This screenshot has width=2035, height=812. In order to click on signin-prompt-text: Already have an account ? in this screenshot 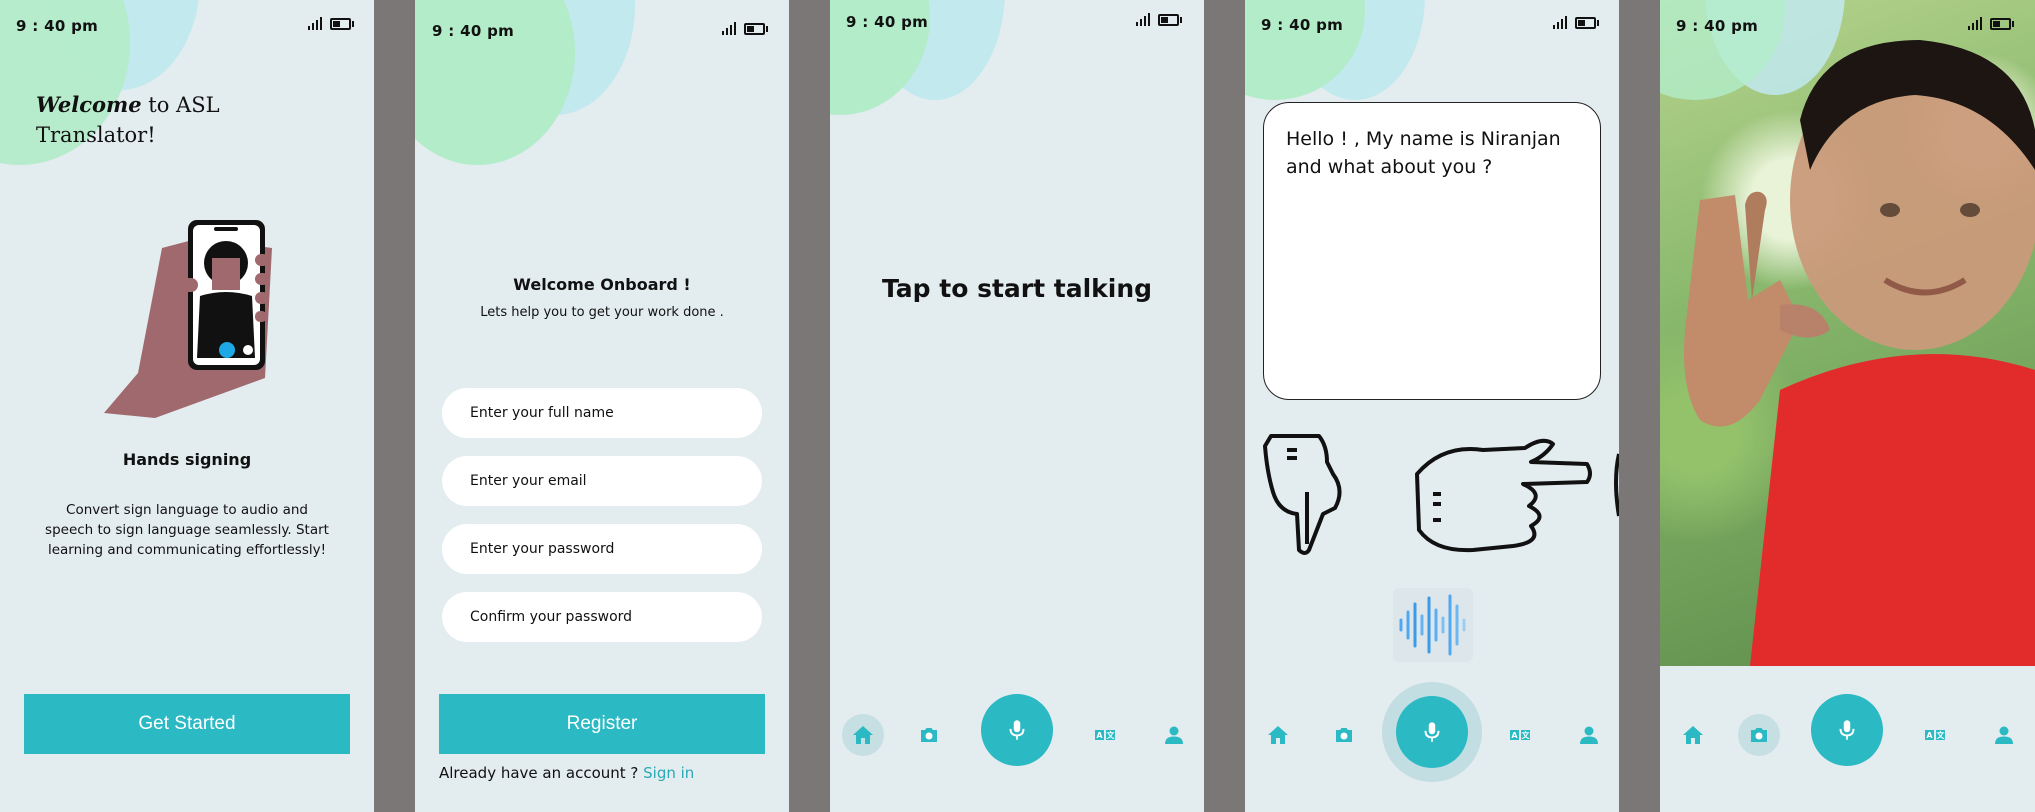, I will do `click(541, 773)`.